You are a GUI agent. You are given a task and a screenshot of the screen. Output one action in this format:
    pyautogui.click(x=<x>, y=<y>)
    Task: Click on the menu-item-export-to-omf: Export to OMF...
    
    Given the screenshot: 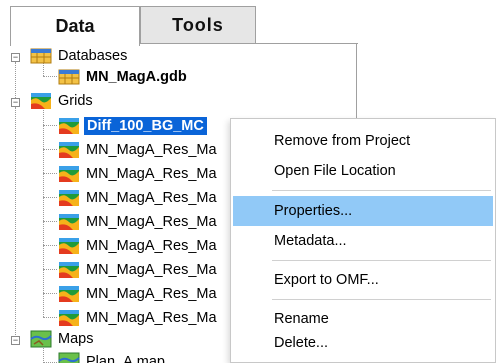 What is the action you would take?
    pyautogui.click(x=363, y=280)
    